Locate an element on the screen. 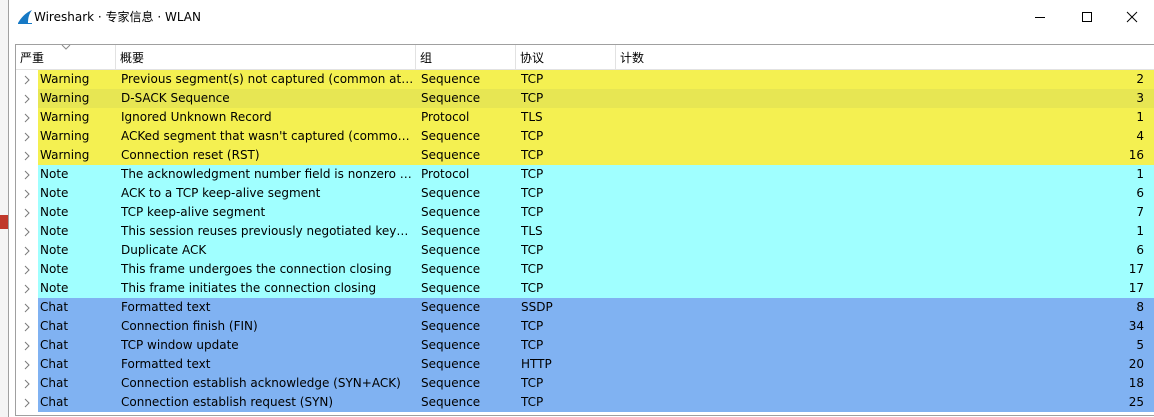 This screenshot has height=417, width=1154. table-row: Chat Connection finish (FIN) Sequence TCP 34 is located at coordinates (585, 326).